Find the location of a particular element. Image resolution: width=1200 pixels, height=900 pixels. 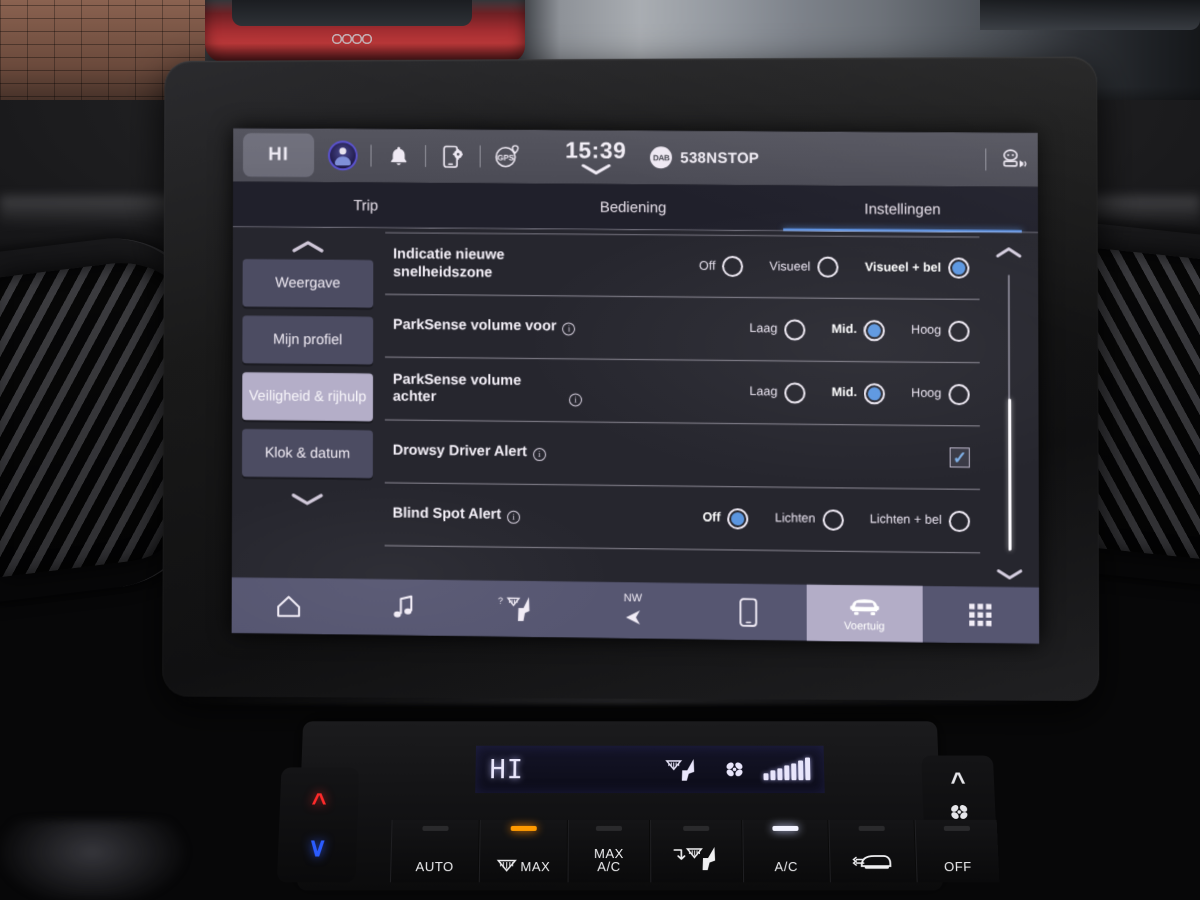

setting-options: Off Lichten Lichten + bel is located at coordinates (840, 519).